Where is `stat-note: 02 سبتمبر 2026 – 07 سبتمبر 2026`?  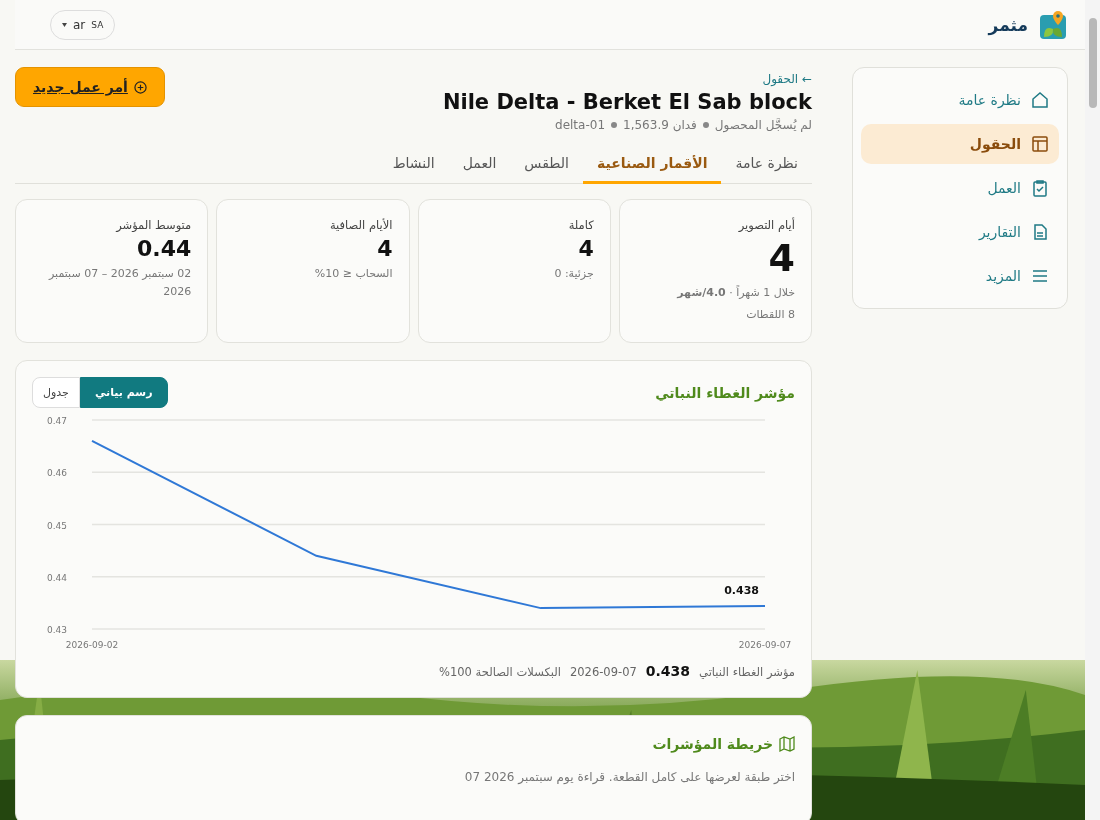 stat-note: 02 سبتمبر 2026 – 07 سبتمبر 2026 is located at coordinates (119, 283).